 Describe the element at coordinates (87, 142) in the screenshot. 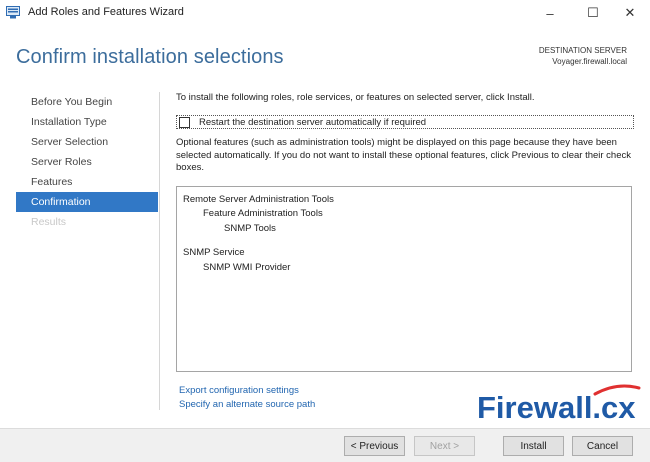

I see `nav-item-server-selection: Server Selection` at that location.